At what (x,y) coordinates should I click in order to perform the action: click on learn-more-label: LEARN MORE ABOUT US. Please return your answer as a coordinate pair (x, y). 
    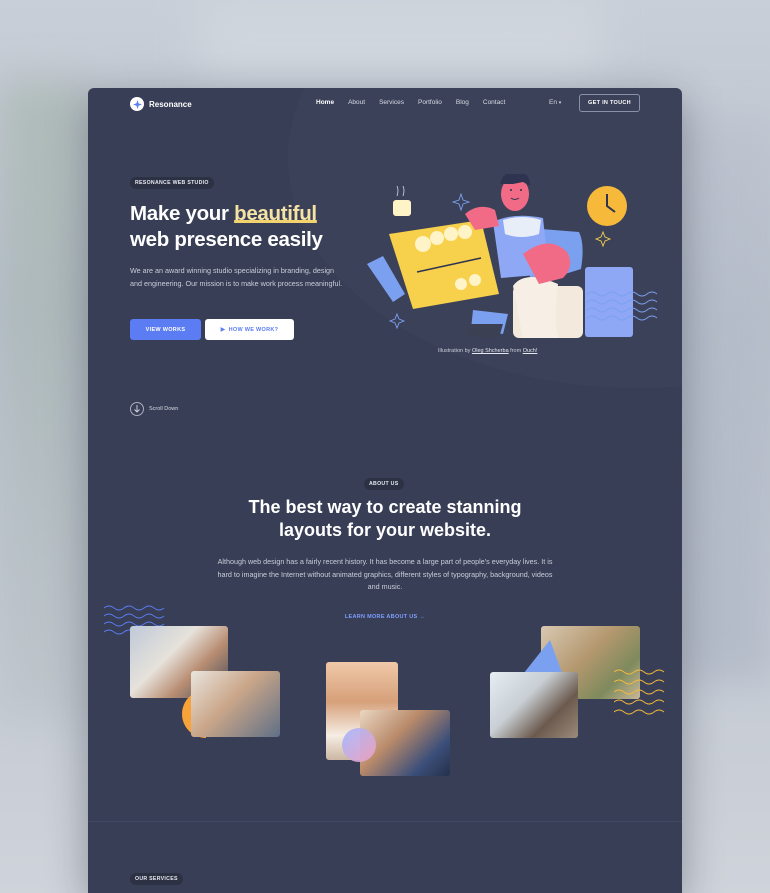
    Looking at the image, I should click on (381, 617).